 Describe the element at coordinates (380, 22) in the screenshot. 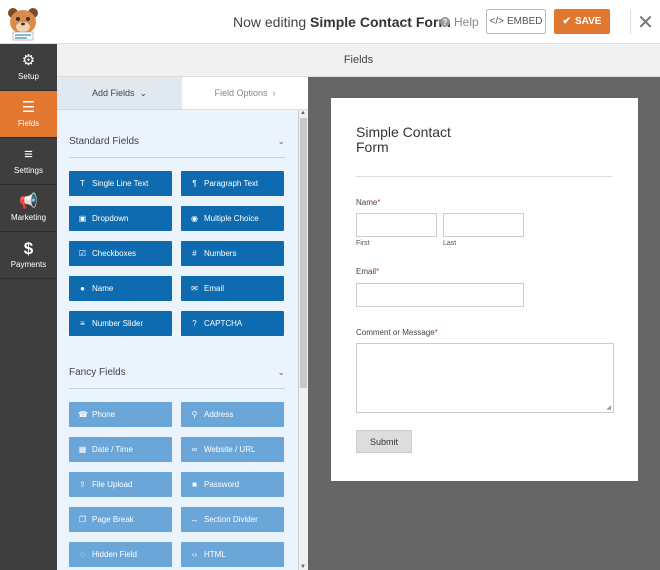

I see `form-name: Simple Contact Form` at that location.